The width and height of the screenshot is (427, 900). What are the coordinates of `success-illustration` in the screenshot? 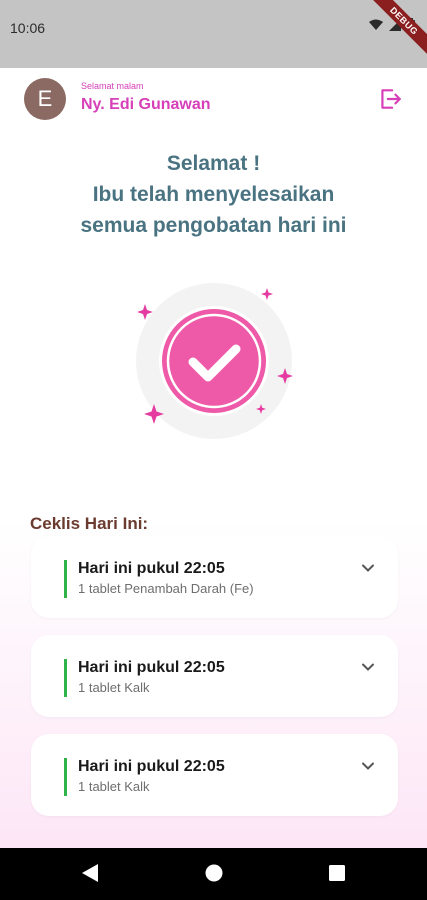 It's located at (214, 361).